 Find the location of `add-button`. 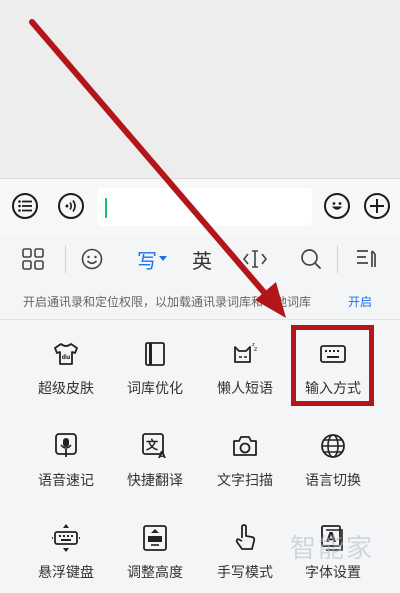

add-button is located at coordinates (377, 206).